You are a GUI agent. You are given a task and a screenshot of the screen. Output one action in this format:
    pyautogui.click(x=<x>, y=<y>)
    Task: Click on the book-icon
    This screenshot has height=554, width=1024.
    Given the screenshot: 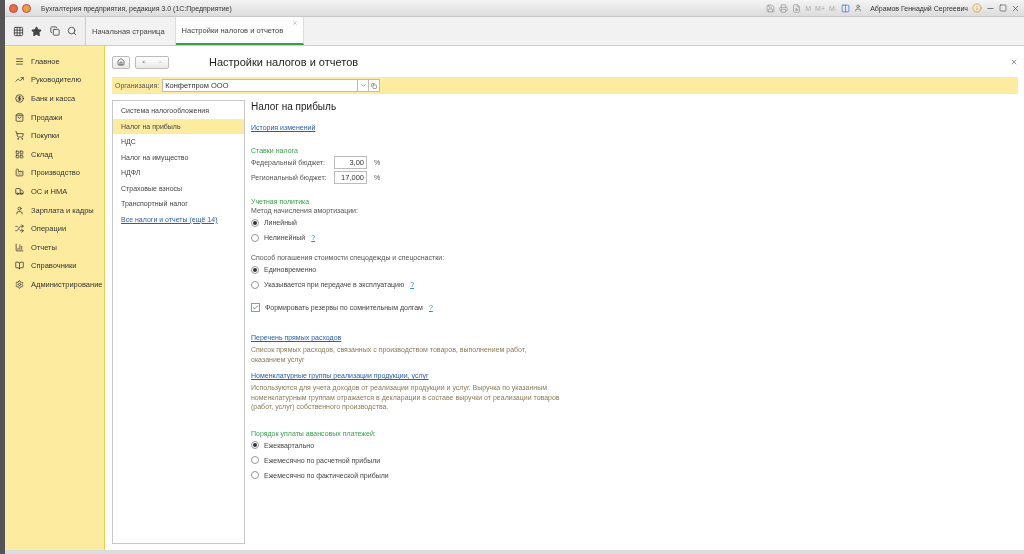 What is the action you would take?
    pyautogui.click(x=19, y=266)
    